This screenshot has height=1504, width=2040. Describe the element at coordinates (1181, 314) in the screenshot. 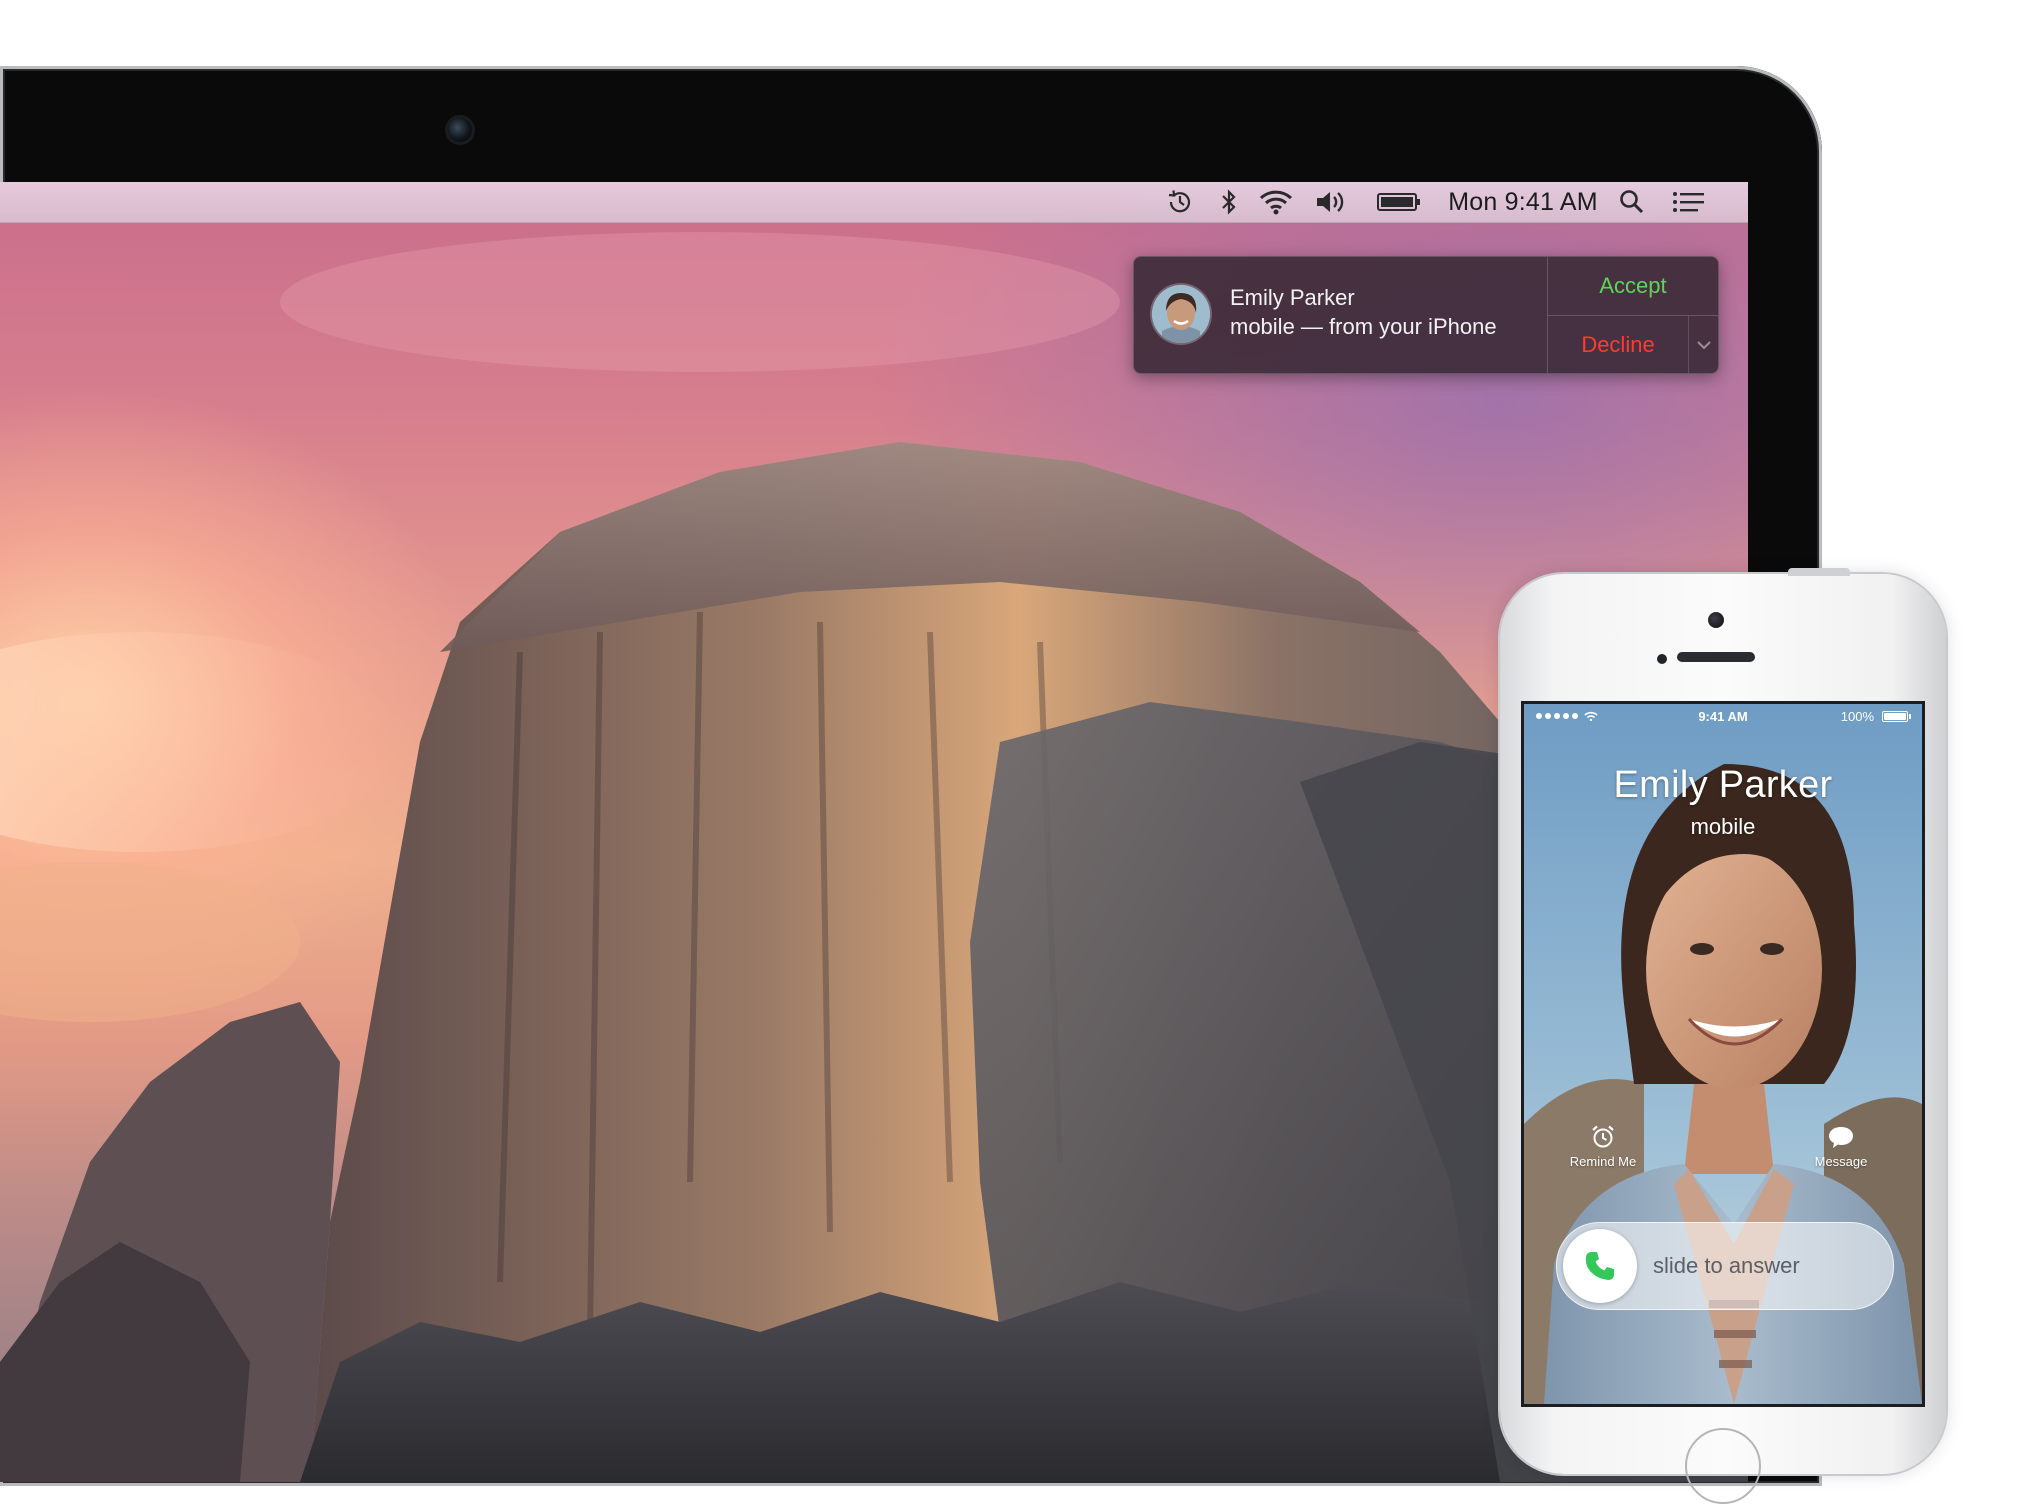

I see `caller-avatar` at that location.